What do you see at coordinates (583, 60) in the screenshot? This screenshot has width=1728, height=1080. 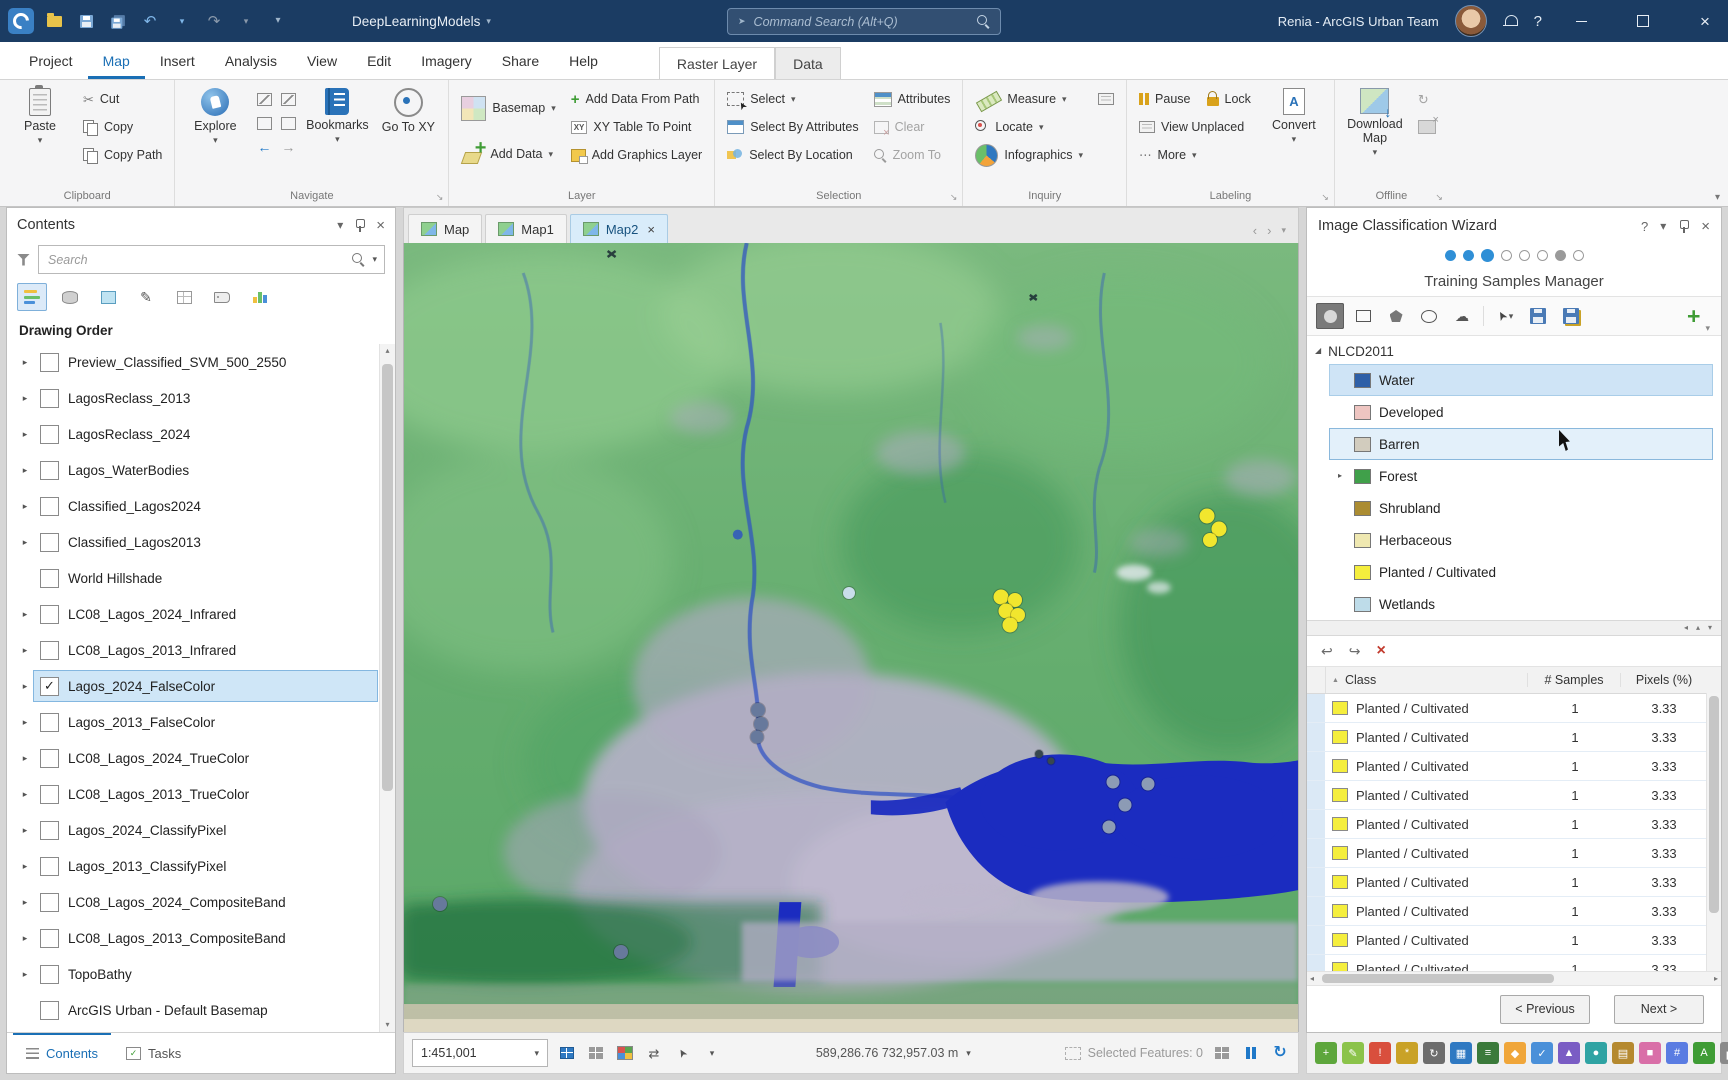 I see `ribbon-tab: Help` at bounding box center [583, 60].